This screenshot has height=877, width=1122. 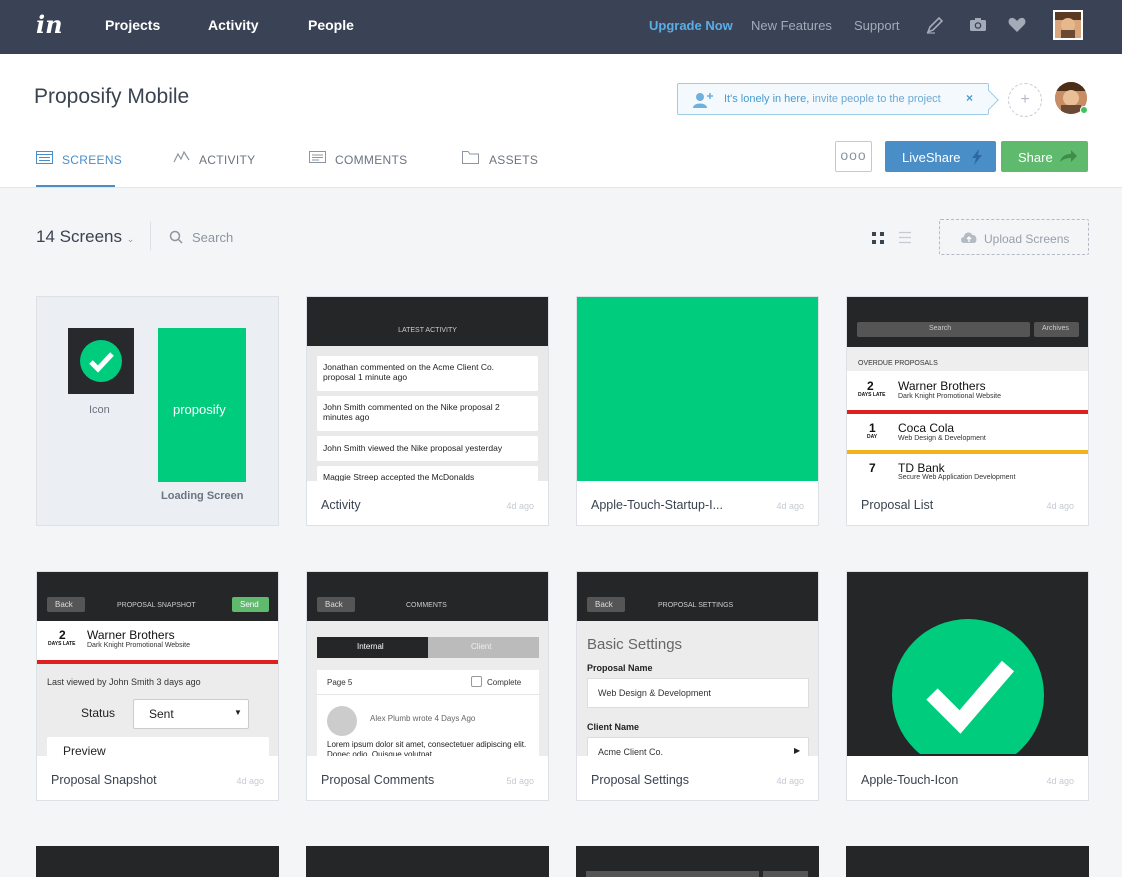 I want to click on thumb-status-value: Sent, so click(x=161, y=714).